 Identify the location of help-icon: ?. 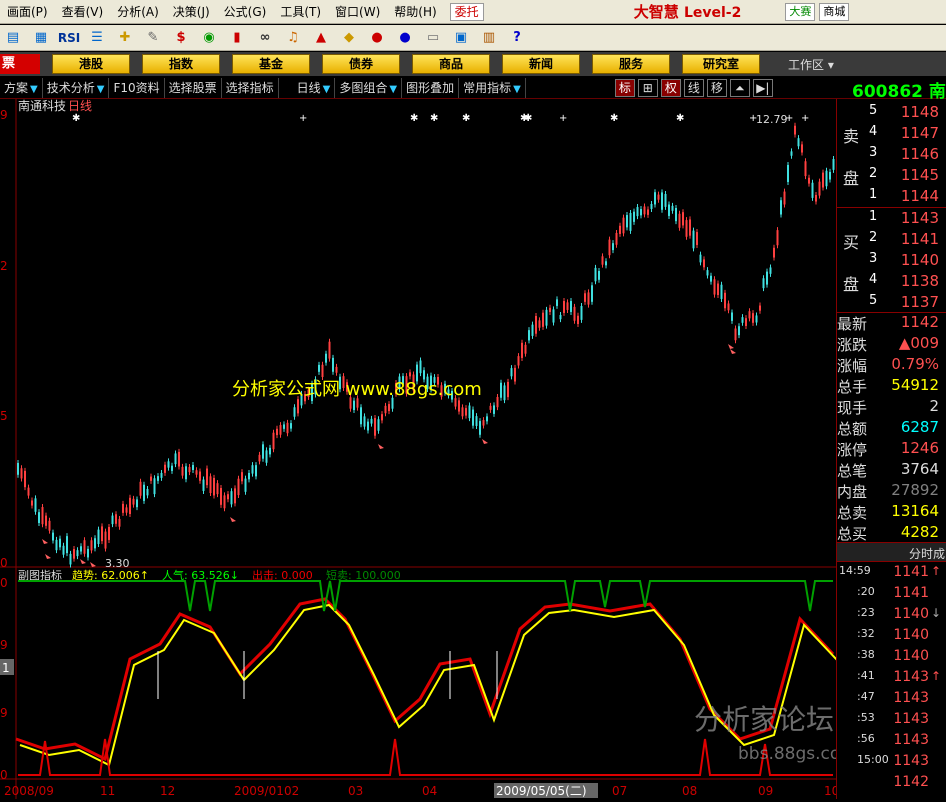
(517, 38).